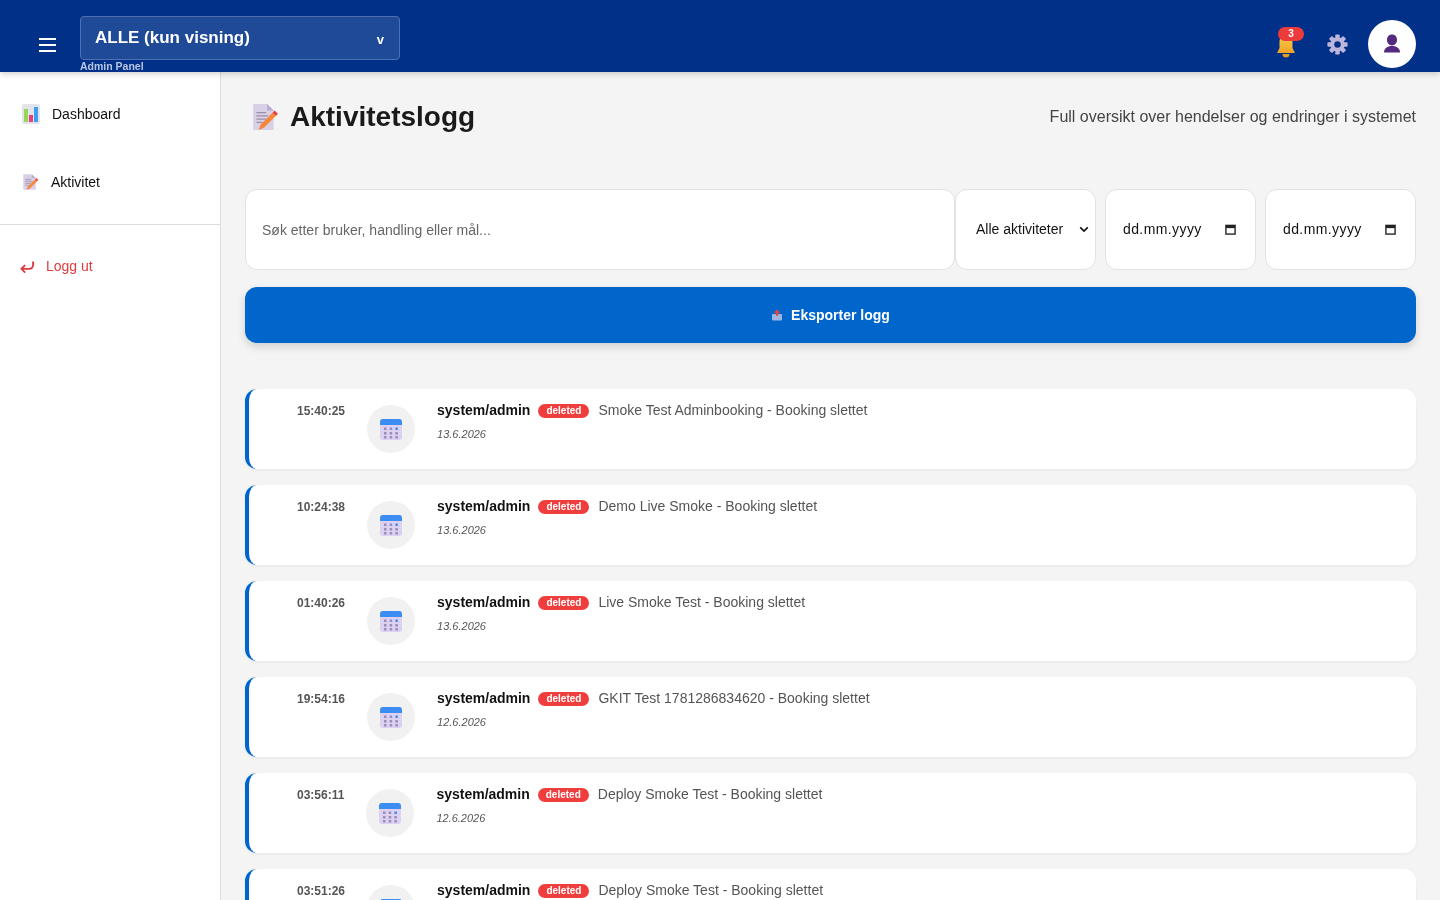 The width and height of the screenshot is (1440, 900). Describe the element at coordinates (321, 507) in the screenshot. I see `entry-time: 10:24:38` at that location.